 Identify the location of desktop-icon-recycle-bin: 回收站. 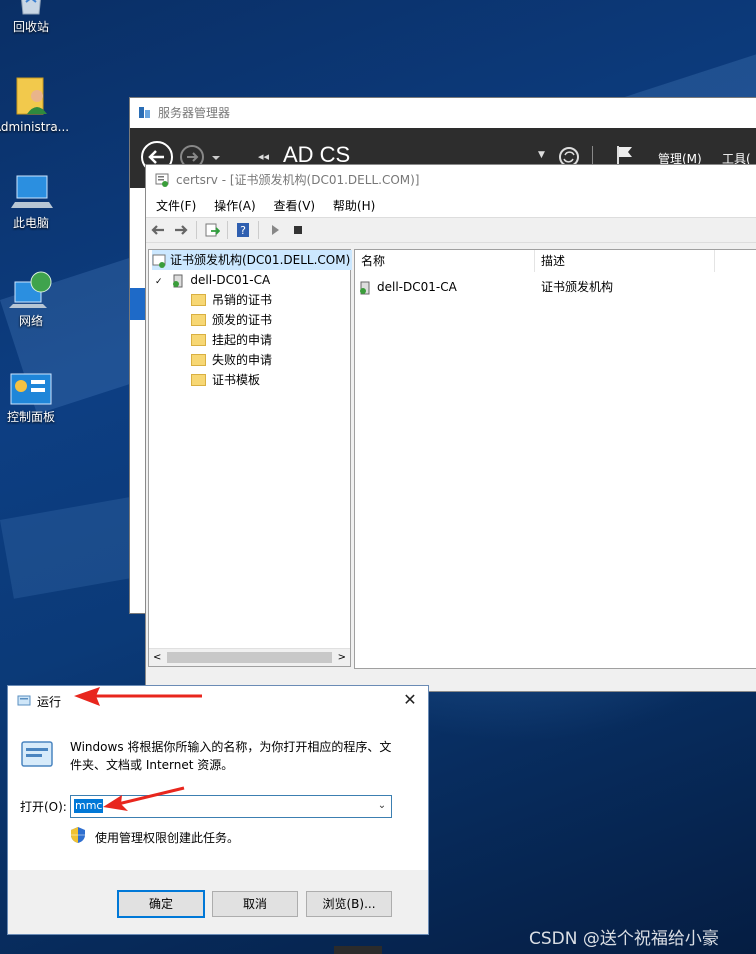
(35, 17).